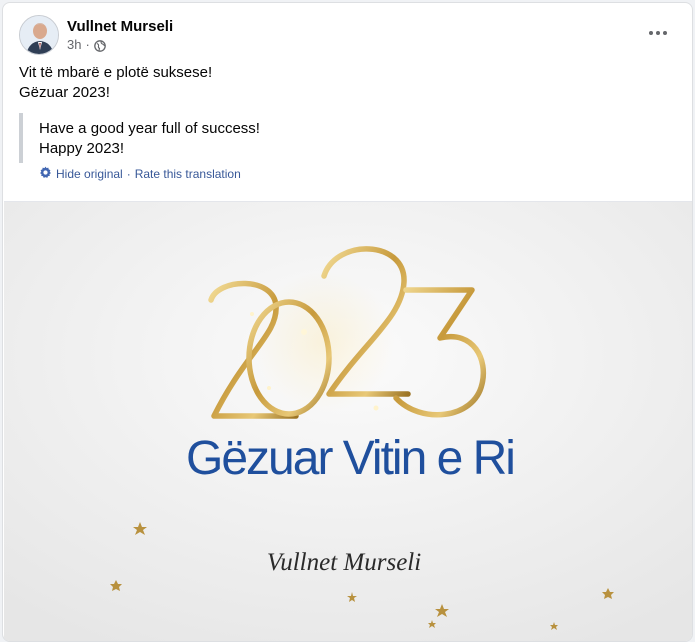 Image resolution: width=695 pixels, height=642 pixels. I want to click on post-meta: Vullnet Murseli 3h ·, so click(120, 35).